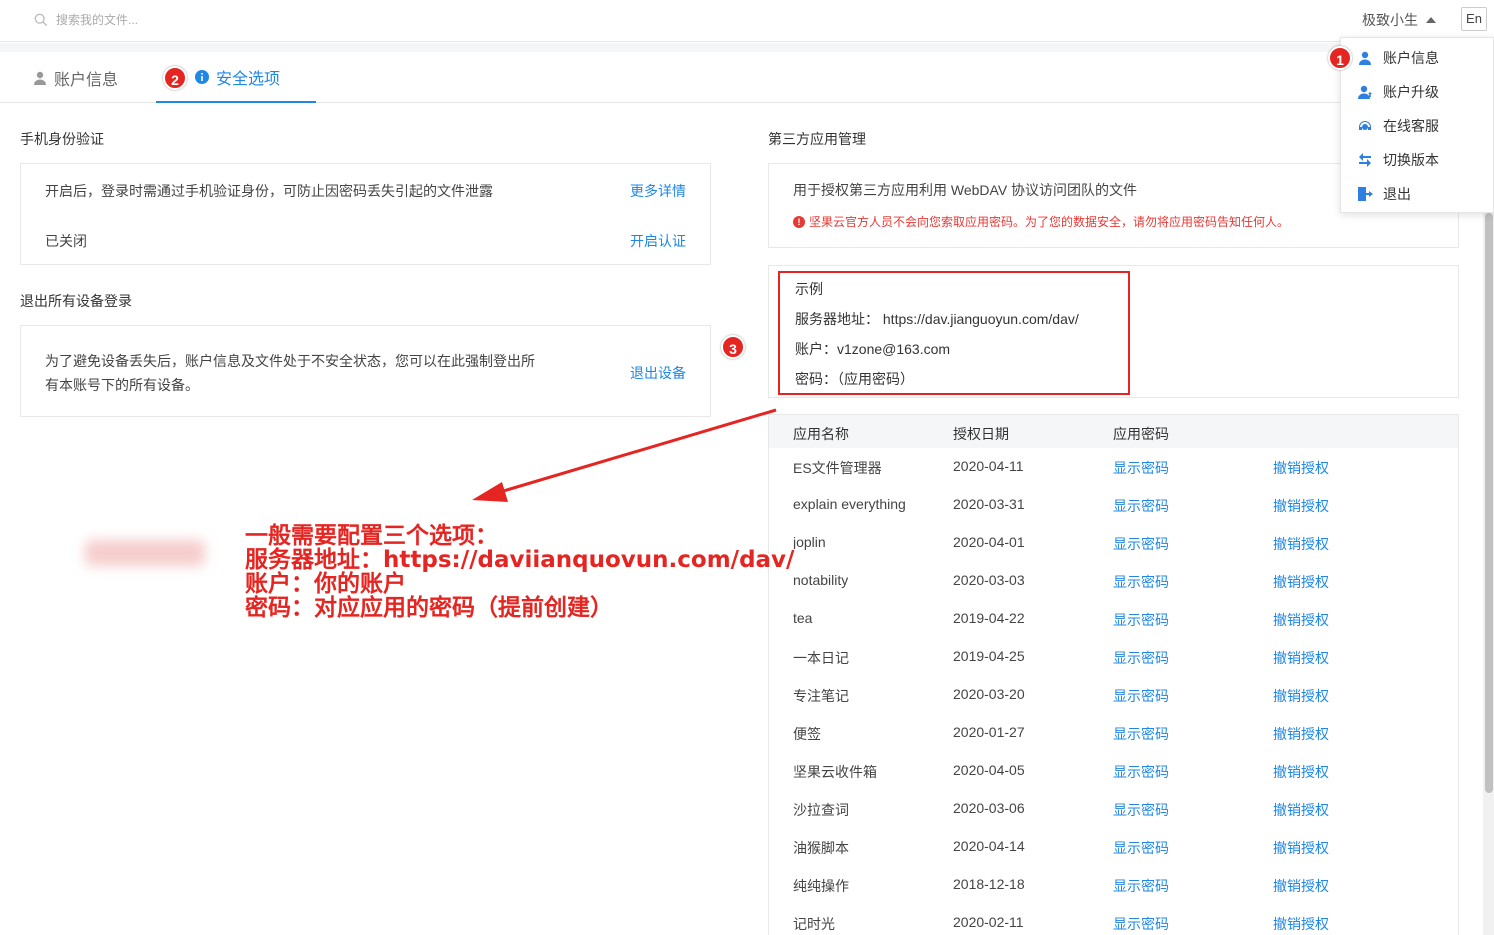 This screenshot has height=935, width=1494. Describe the element at coordinates (1411, 126) in the screenshot. I see `menu-item-label: 在线客服` at that location.